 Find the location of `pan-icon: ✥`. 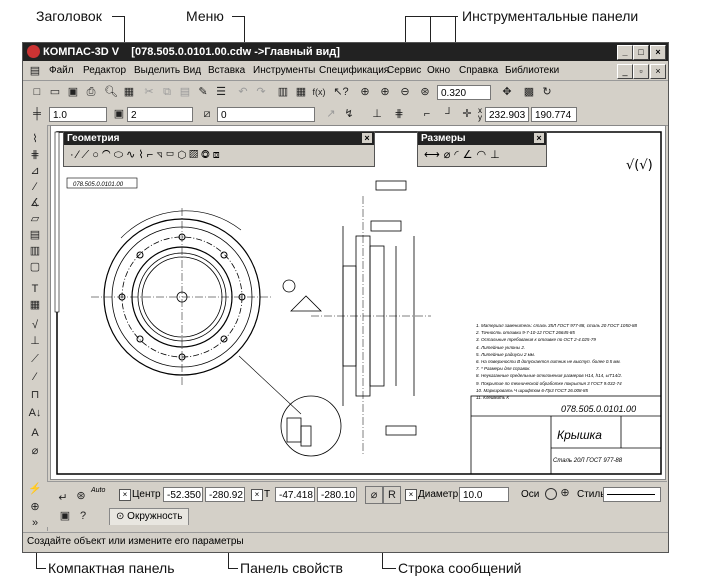

pan-icon: ✥ is located at coordinates (507, 92).